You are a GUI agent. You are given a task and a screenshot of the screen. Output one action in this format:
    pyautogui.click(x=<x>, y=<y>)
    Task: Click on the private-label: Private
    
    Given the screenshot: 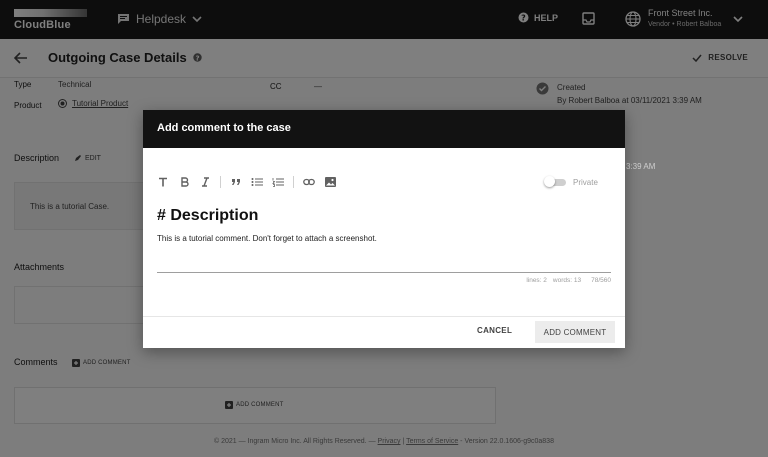 What is the action you would take?
    pyautogui.click(x=585, y=182)
    